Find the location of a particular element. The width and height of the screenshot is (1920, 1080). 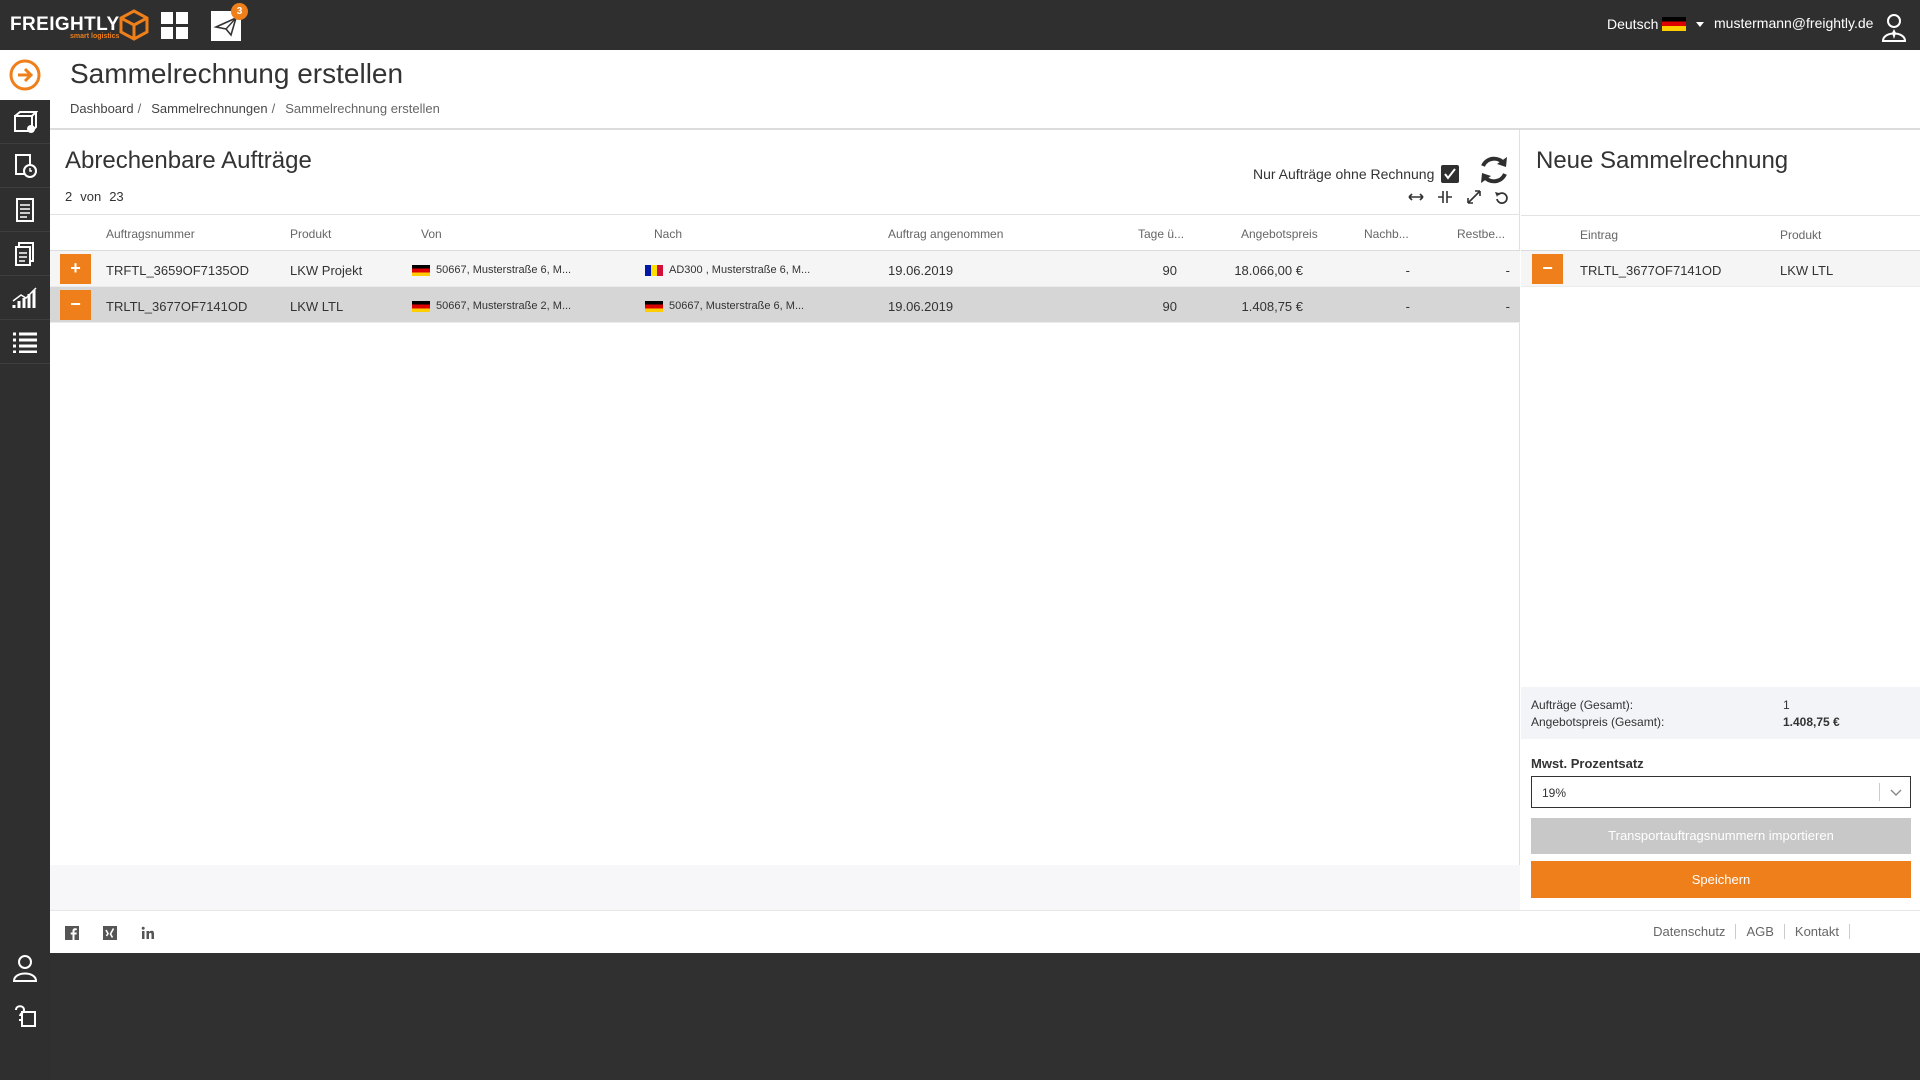

panel-title: Abrechenbare Aufträge is located at coordinates (188, 160).